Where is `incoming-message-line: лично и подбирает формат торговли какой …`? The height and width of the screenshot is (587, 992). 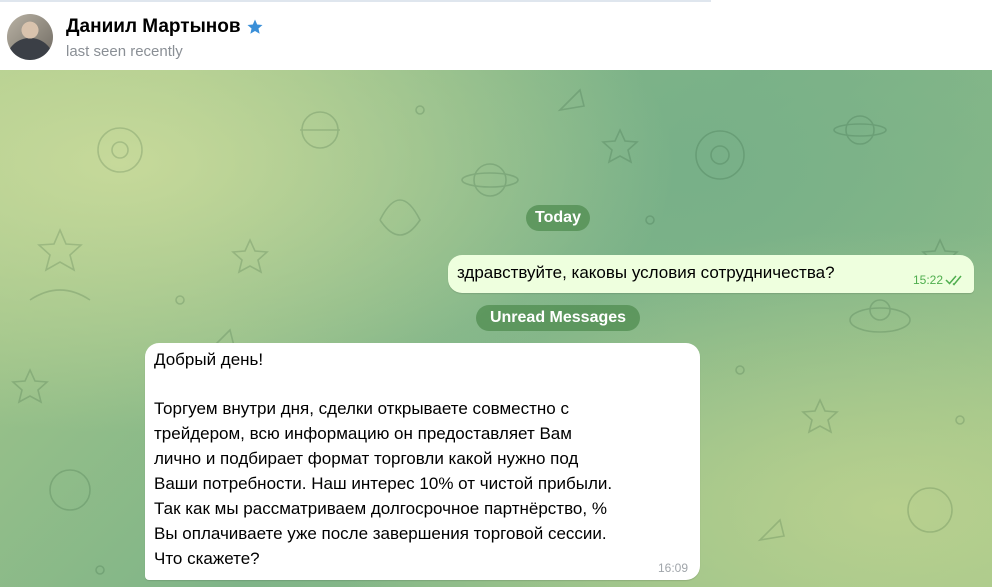
incoming-message-line: лично и подбирает формат торговли какой … is located at coordinates (366, 458).